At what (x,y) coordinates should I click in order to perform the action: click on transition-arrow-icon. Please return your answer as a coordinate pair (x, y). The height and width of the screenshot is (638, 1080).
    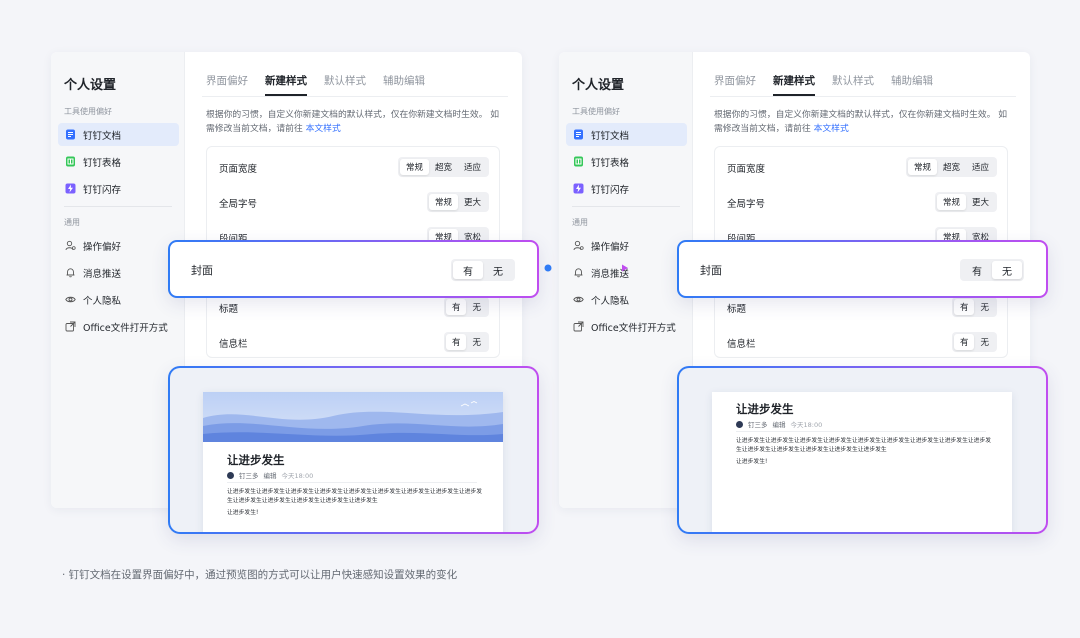
    Looking at the image, I should click on (586, 268).